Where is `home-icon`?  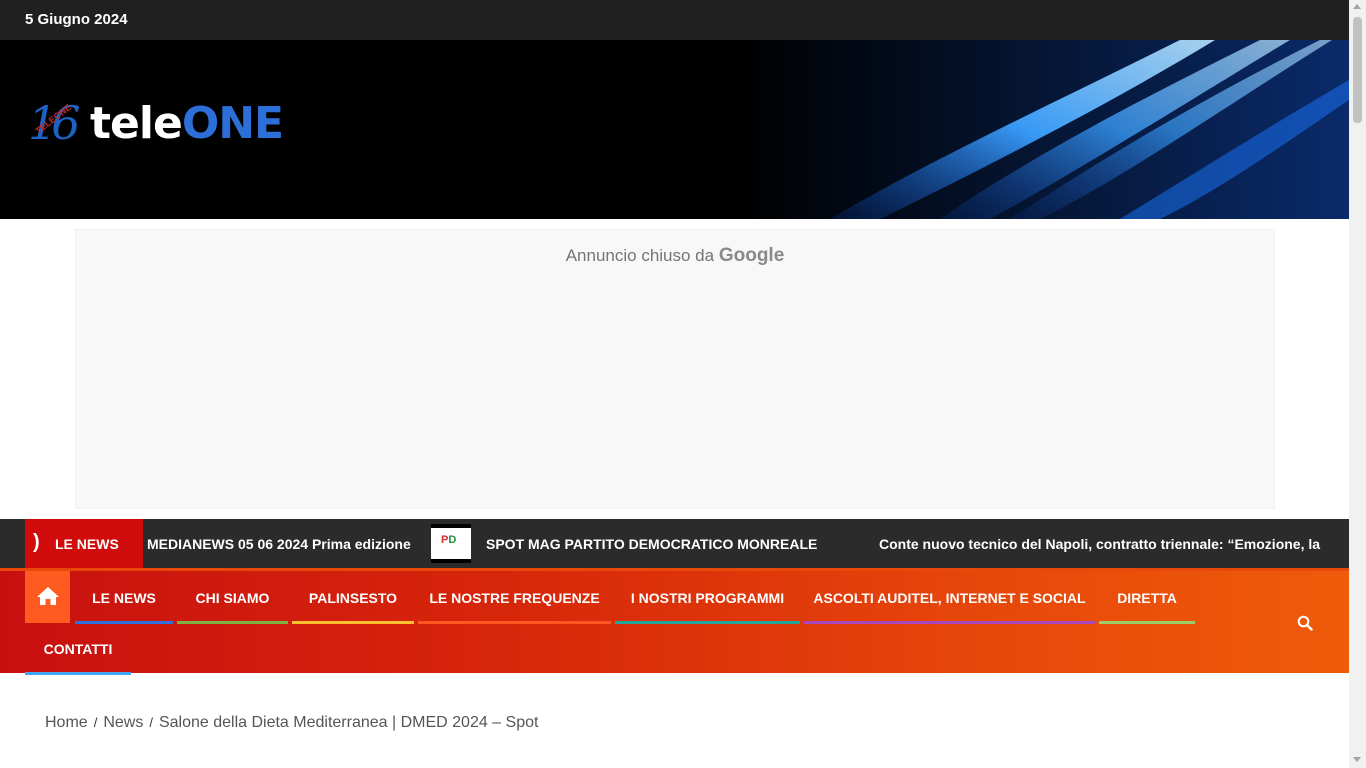 home-icon is located at coordinates (48, 596).